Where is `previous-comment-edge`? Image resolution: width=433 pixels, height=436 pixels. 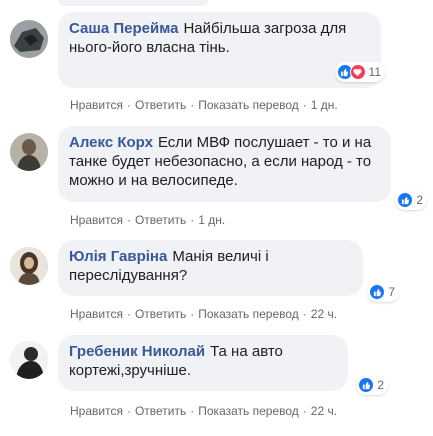 previous-comment-edge is located at coordinates (133, 3).